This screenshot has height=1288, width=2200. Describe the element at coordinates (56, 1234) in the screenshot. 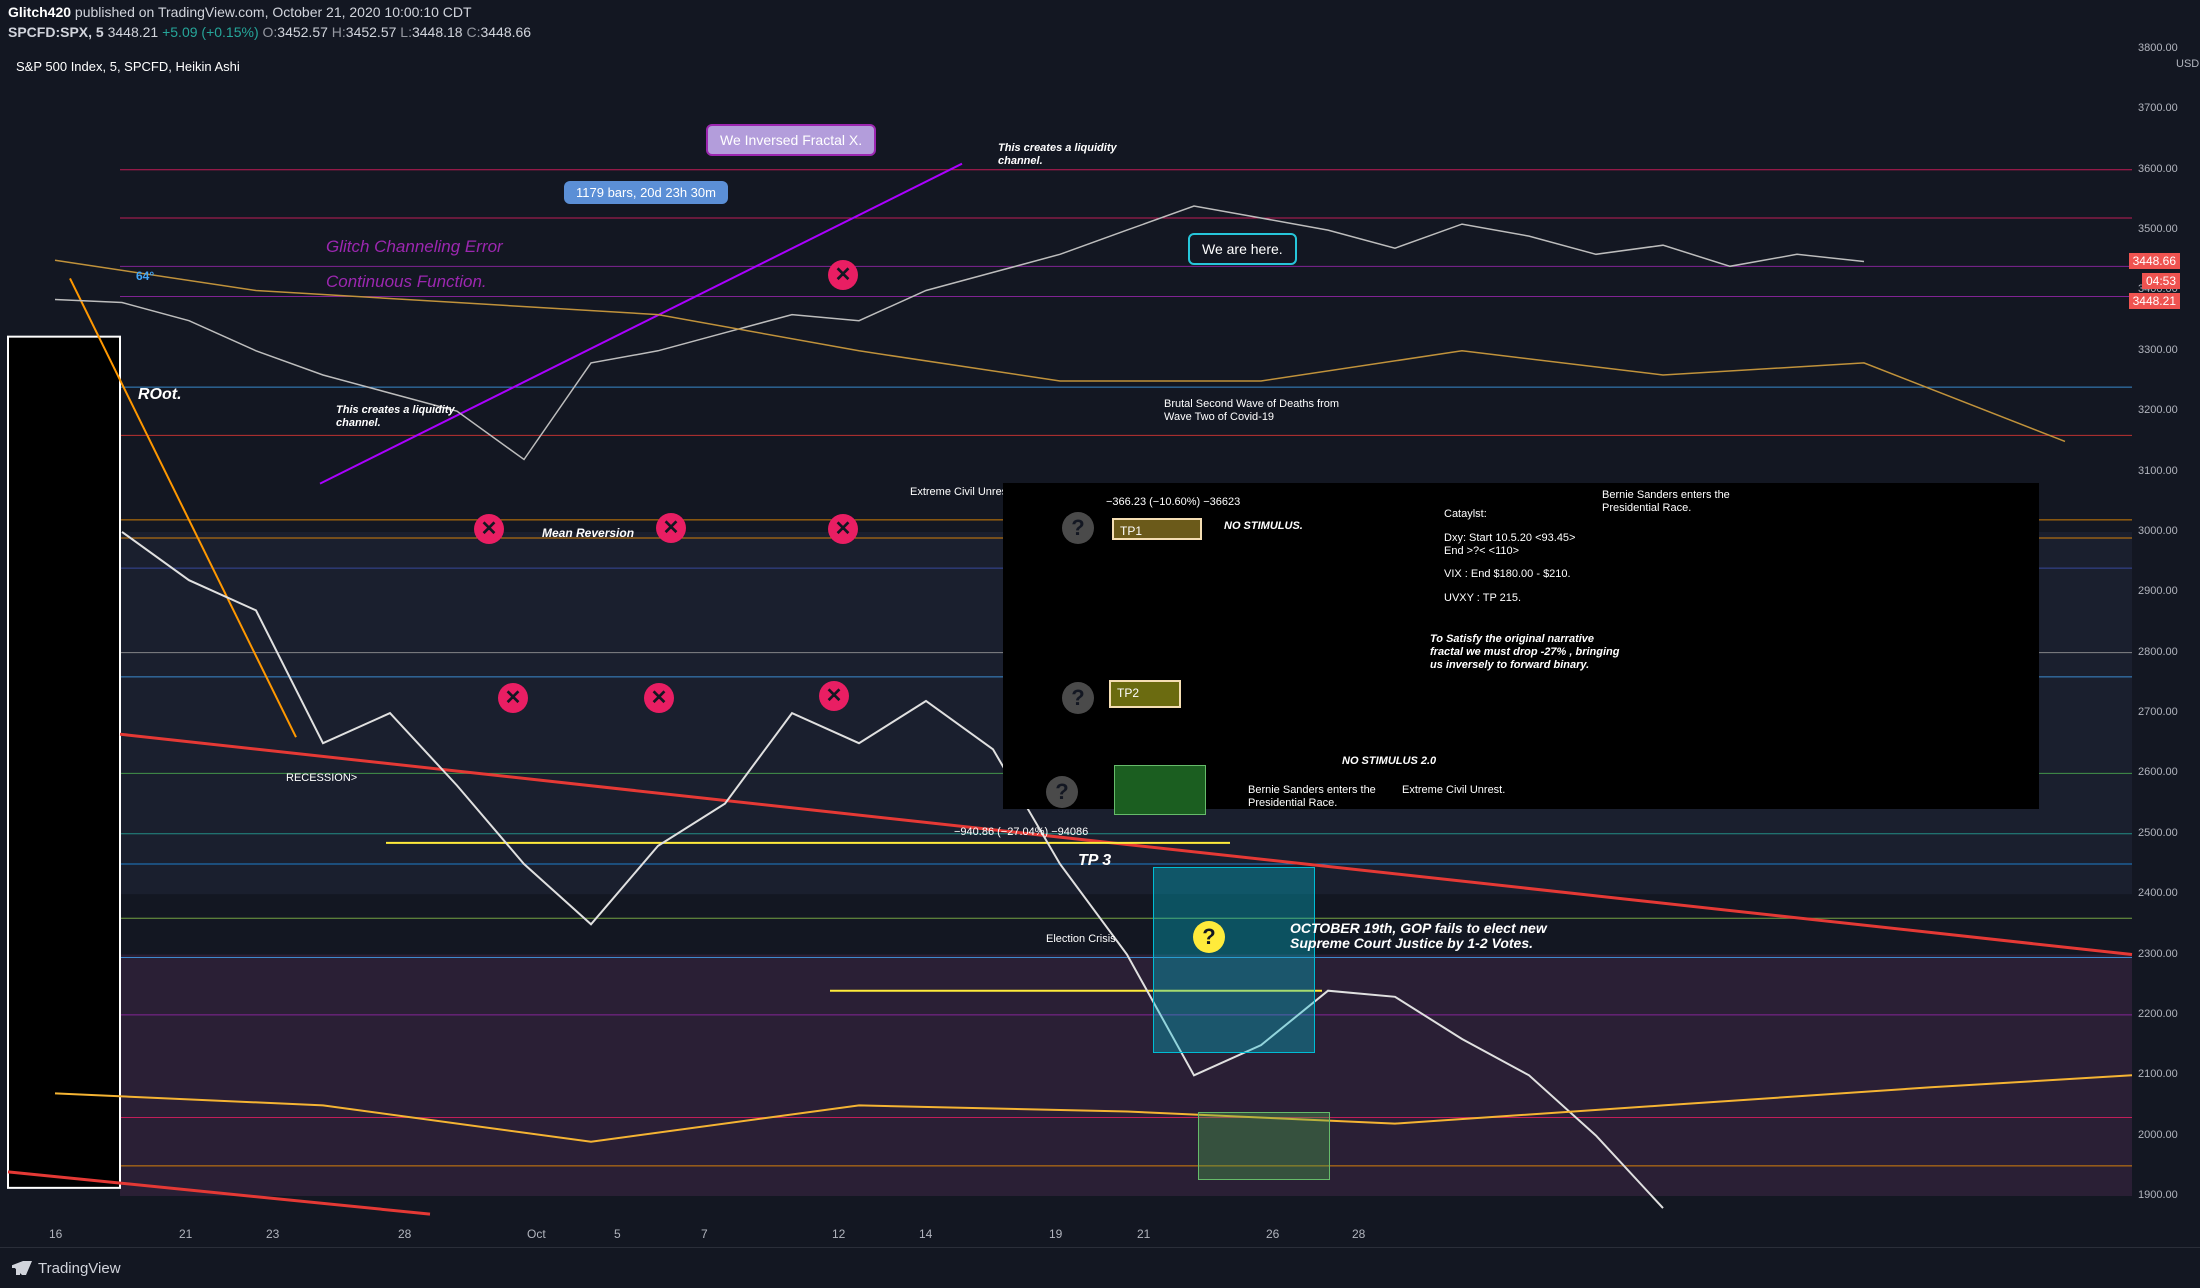

I see `time-tick-label: 16` at that location.